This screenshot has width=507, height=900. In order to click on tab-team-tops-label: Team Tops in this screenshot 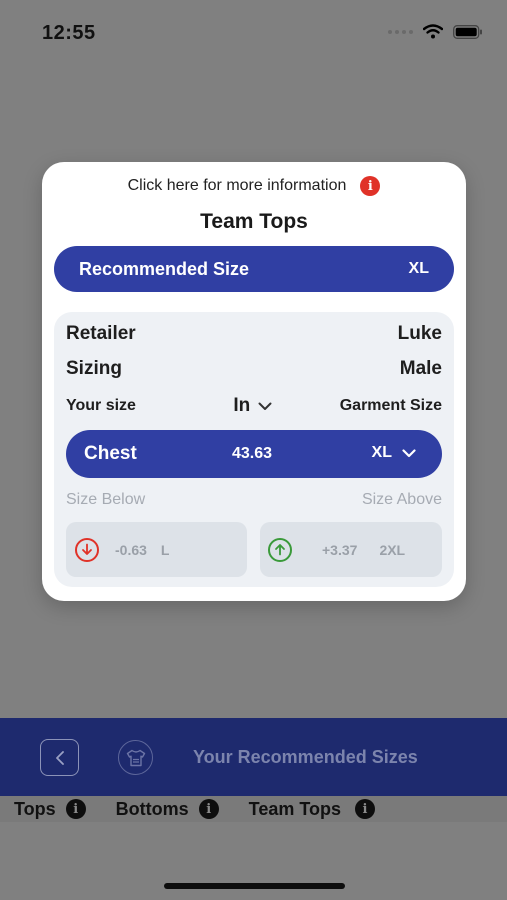, I will do `click(295, 809)`.